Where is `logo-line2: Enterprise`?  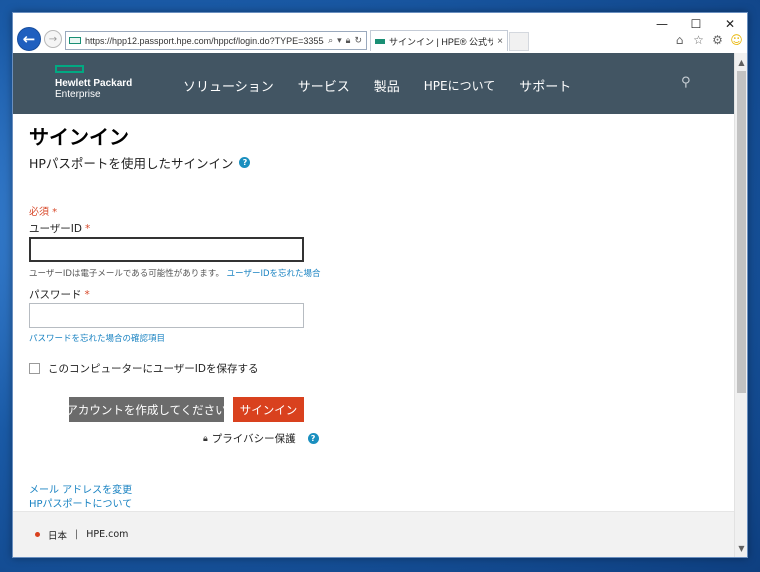 logo-line2: Enterprise is located at coordinates (78, 94).